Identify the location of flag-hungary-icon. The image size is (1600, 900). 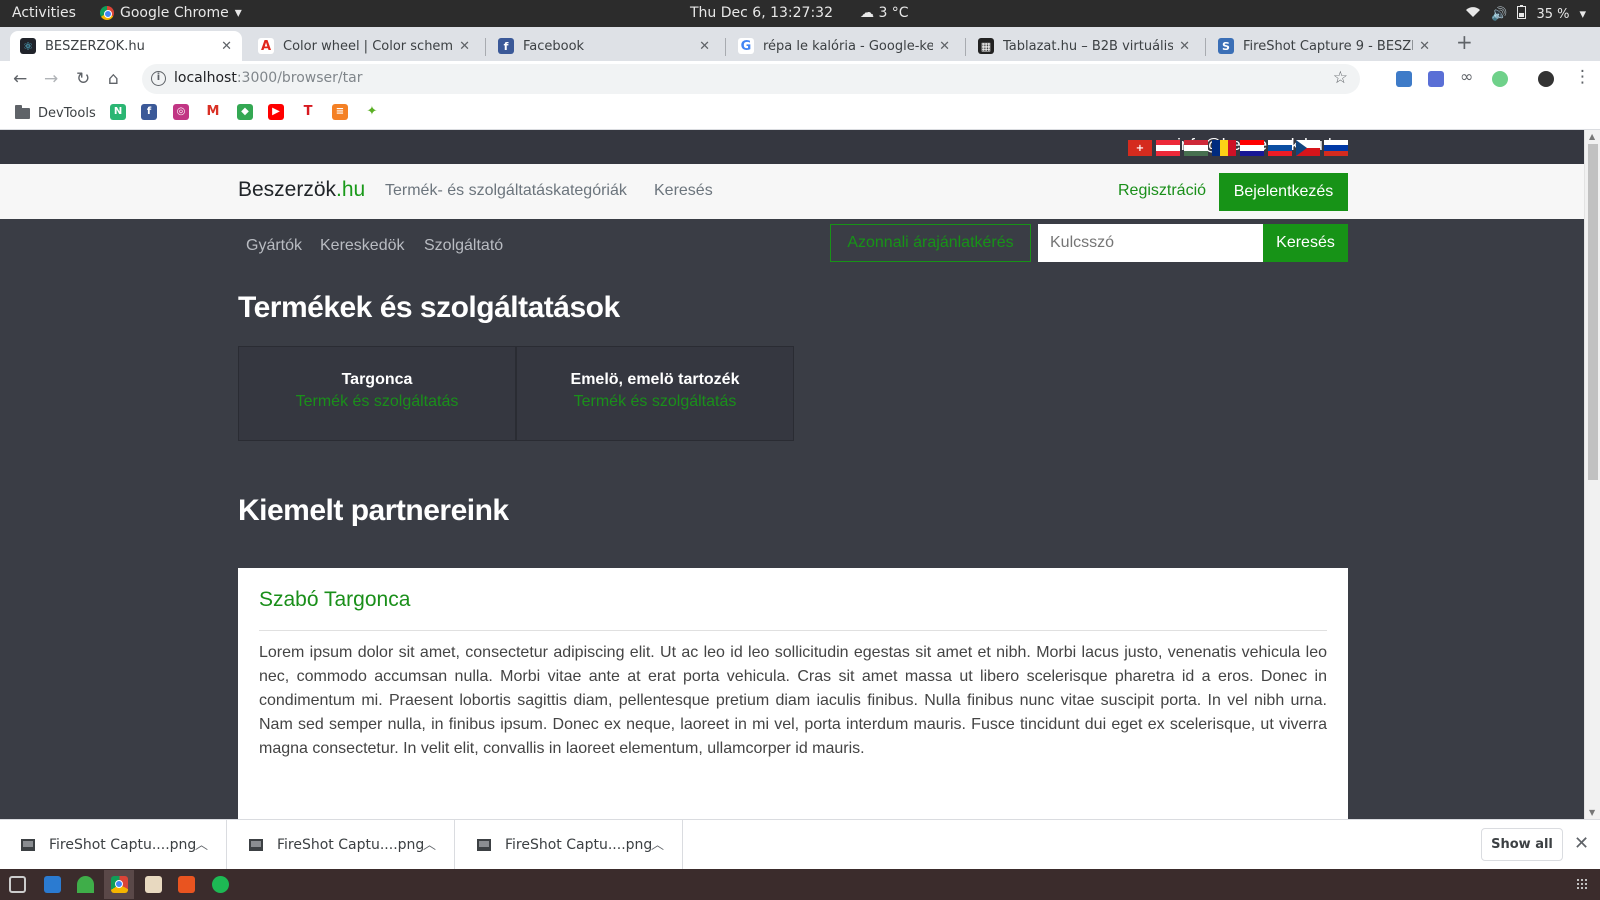
(1196, 148).